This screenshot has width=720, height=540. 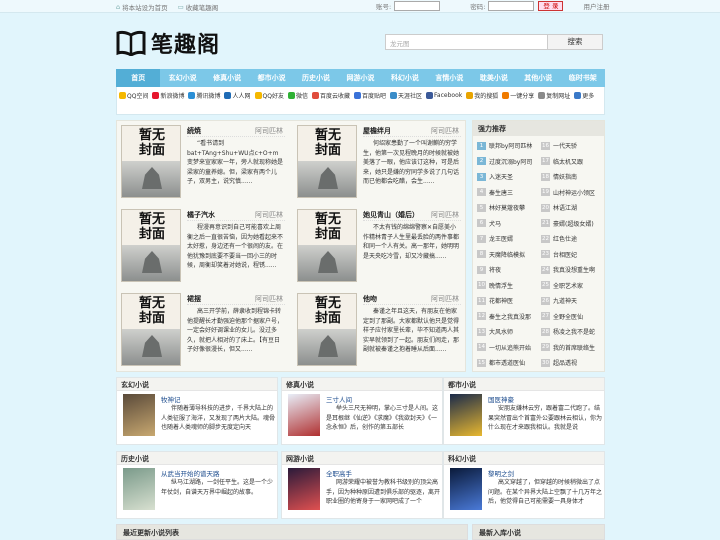 I want to click on recommend-link: 联邦by阿司匹林, so click(x=510, y=145).